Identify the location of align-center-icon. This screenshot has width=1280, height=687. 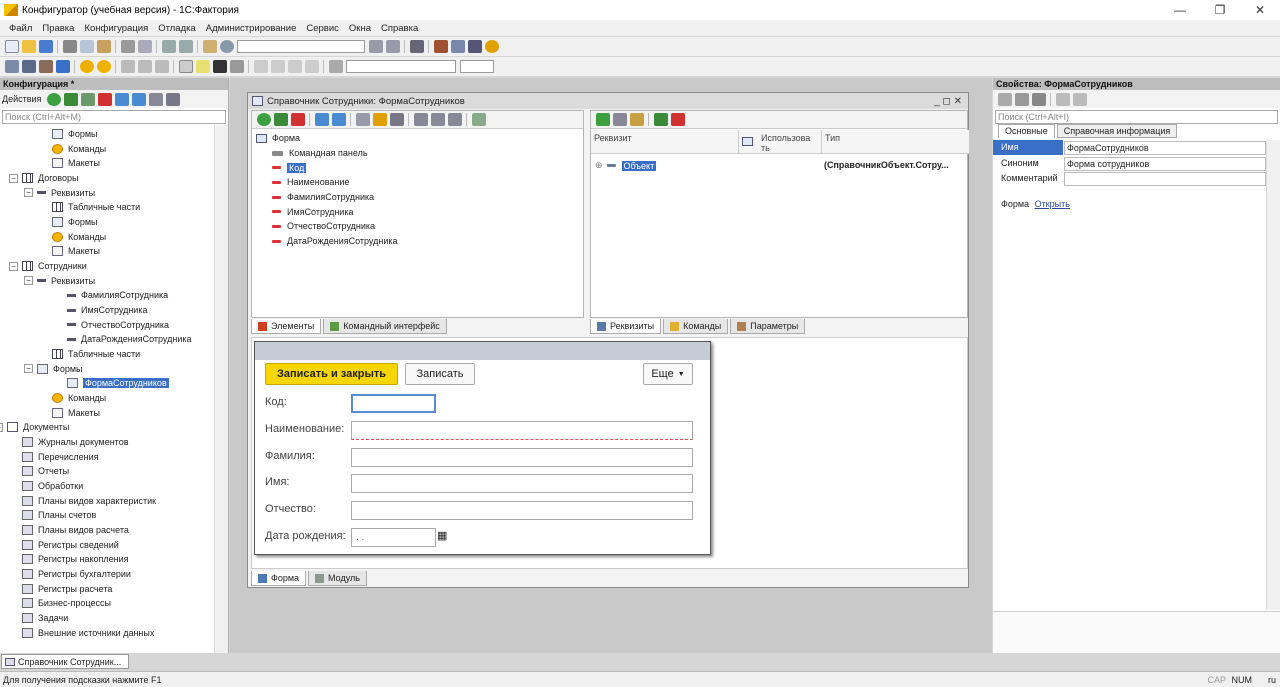
(277, 66).